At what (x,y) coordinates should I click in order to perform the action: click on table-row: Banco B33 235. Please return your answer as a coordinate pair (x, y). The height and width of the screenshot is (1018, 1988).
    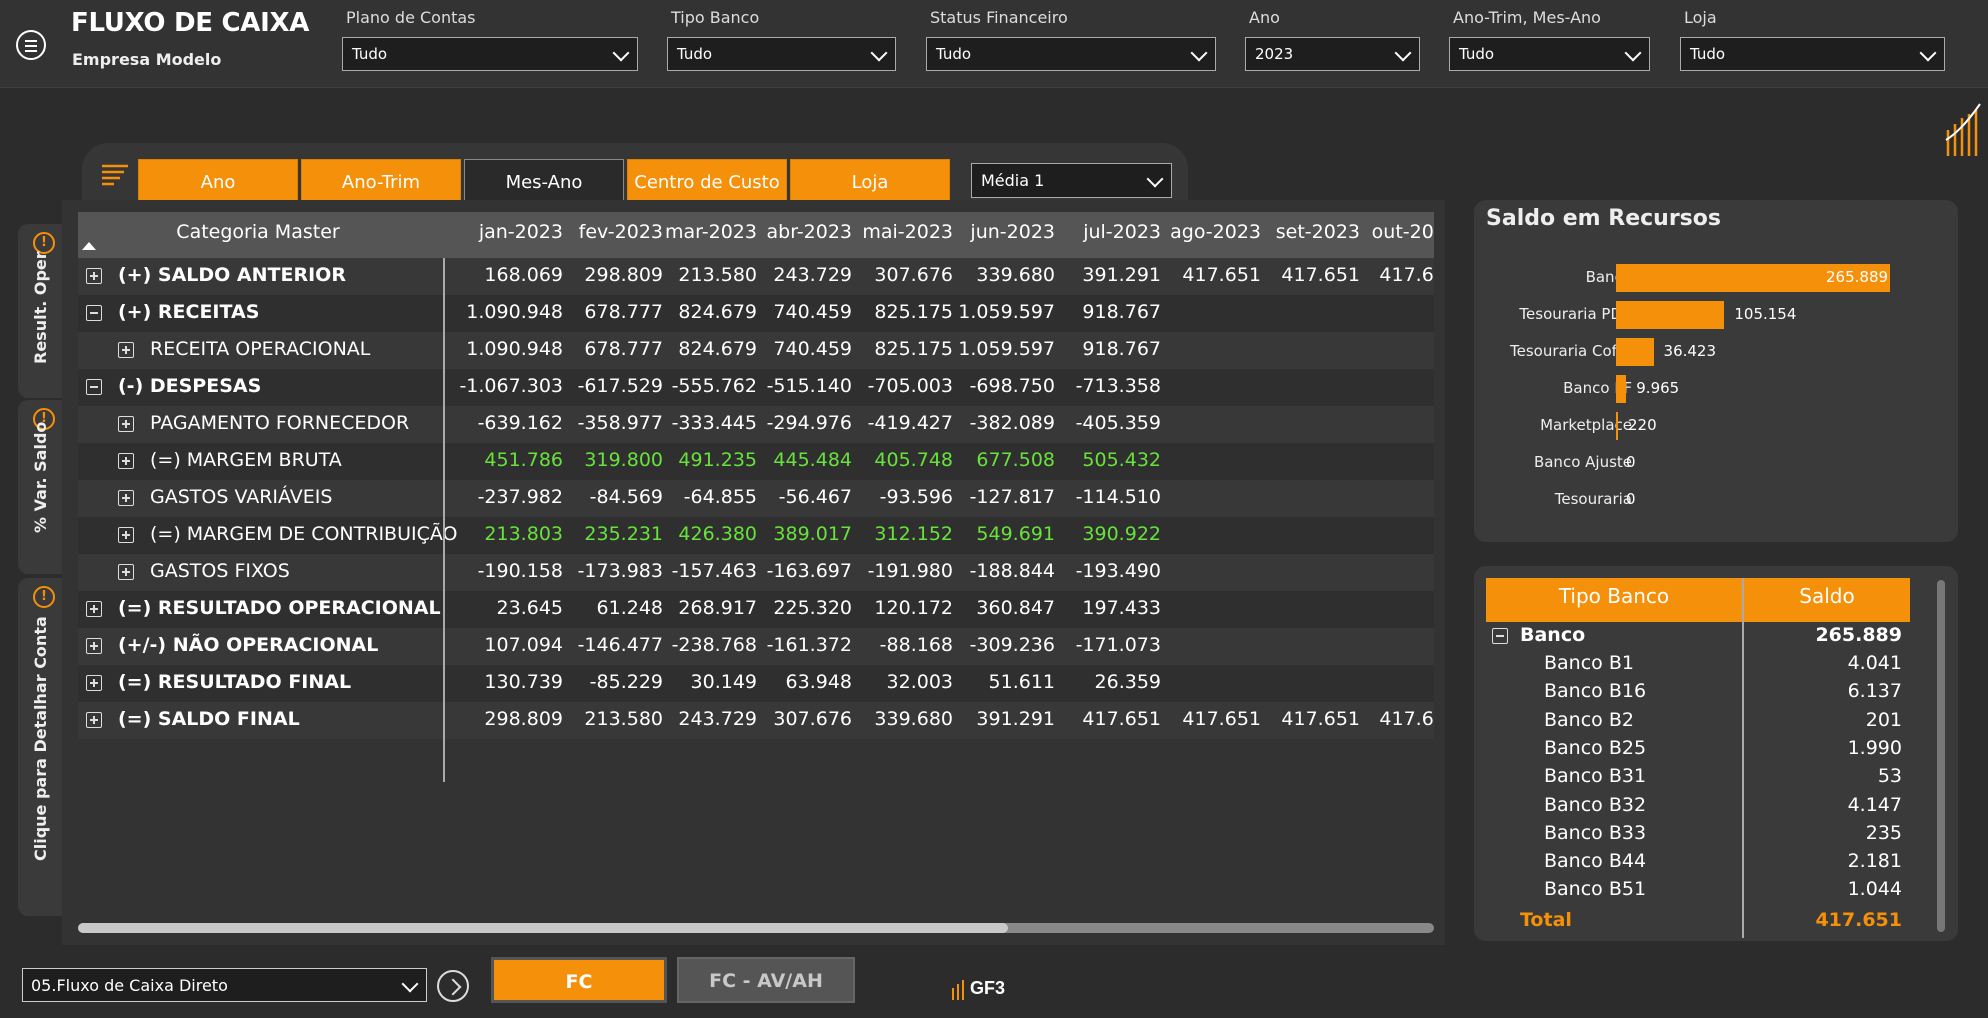
    Looking at the image, I should click on (1698, 834).